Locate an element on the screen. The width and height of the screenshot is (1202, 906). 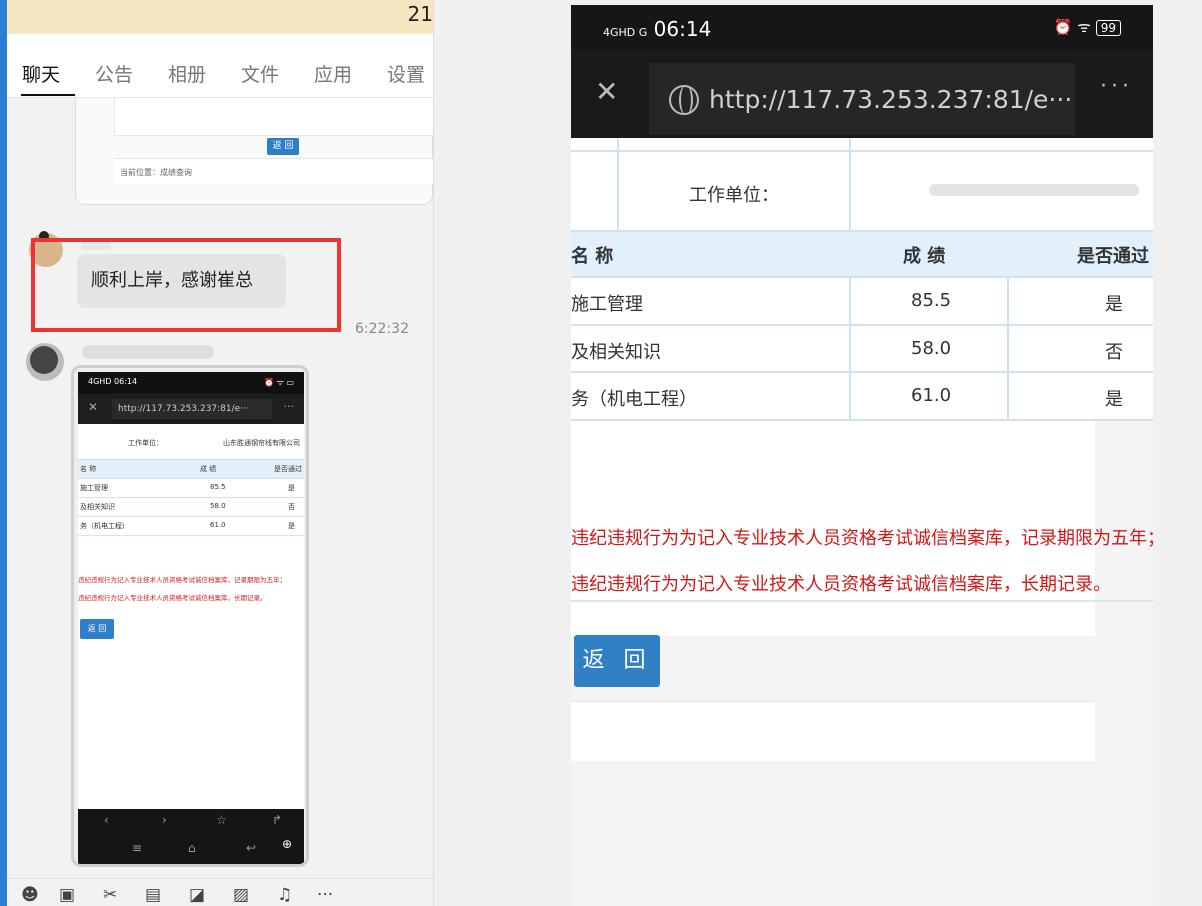
cell-name: 务（机电工程） is located at coordinates (634, 399).